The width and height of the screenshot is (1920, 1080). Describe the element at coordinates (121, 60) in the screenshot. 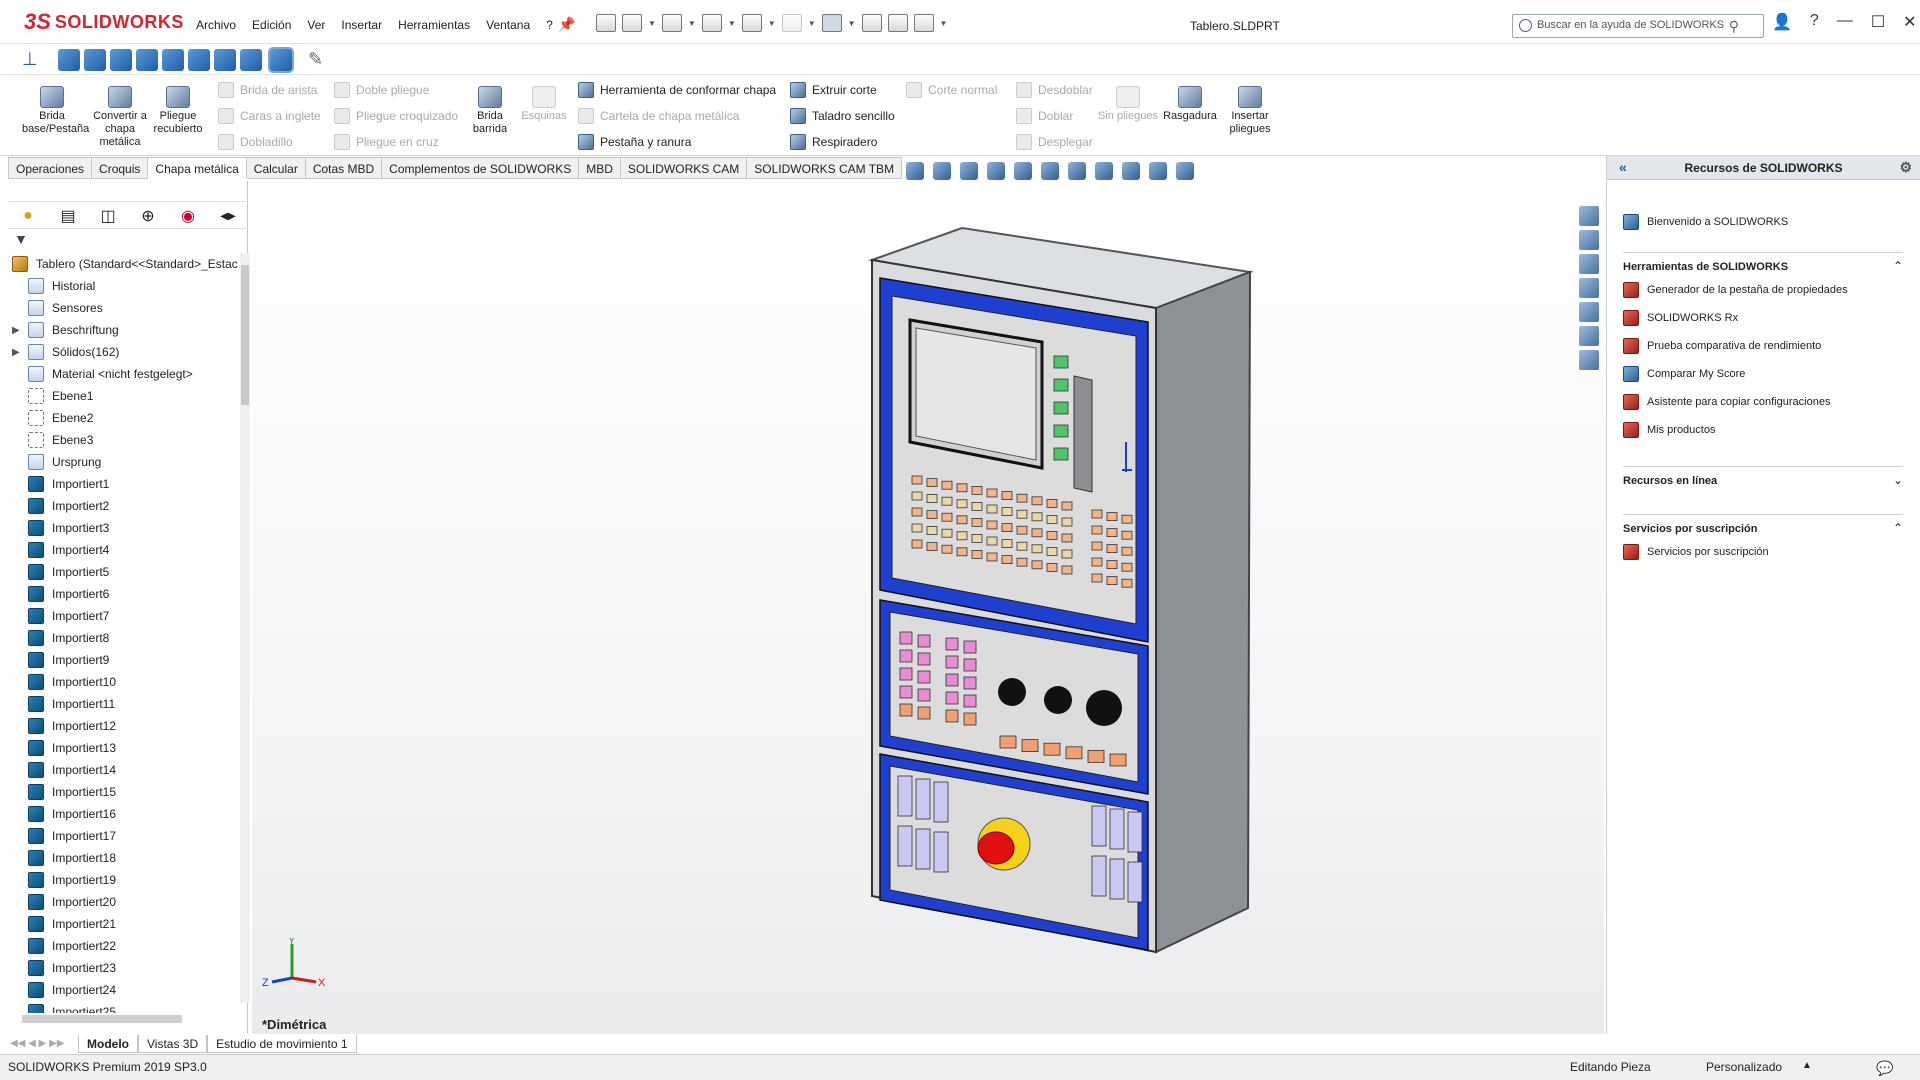

I see `view-left-icon` at that location.